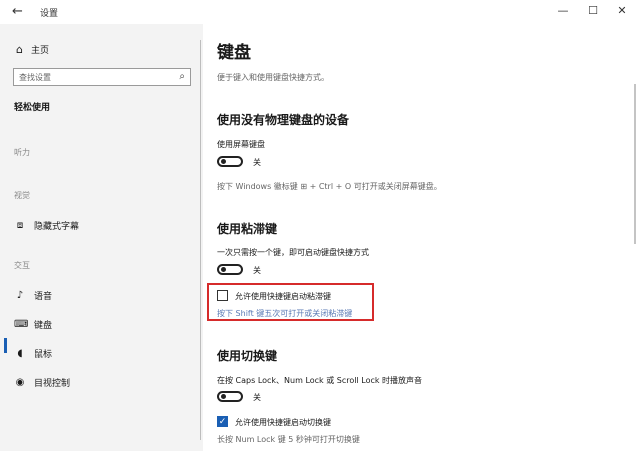 The width and height of the screenshot is (640, 451). What do you see at coordinates (257, 162) in the screenshot?
I see `osk-toggle-state: 关` at bounding box center [257, 162].